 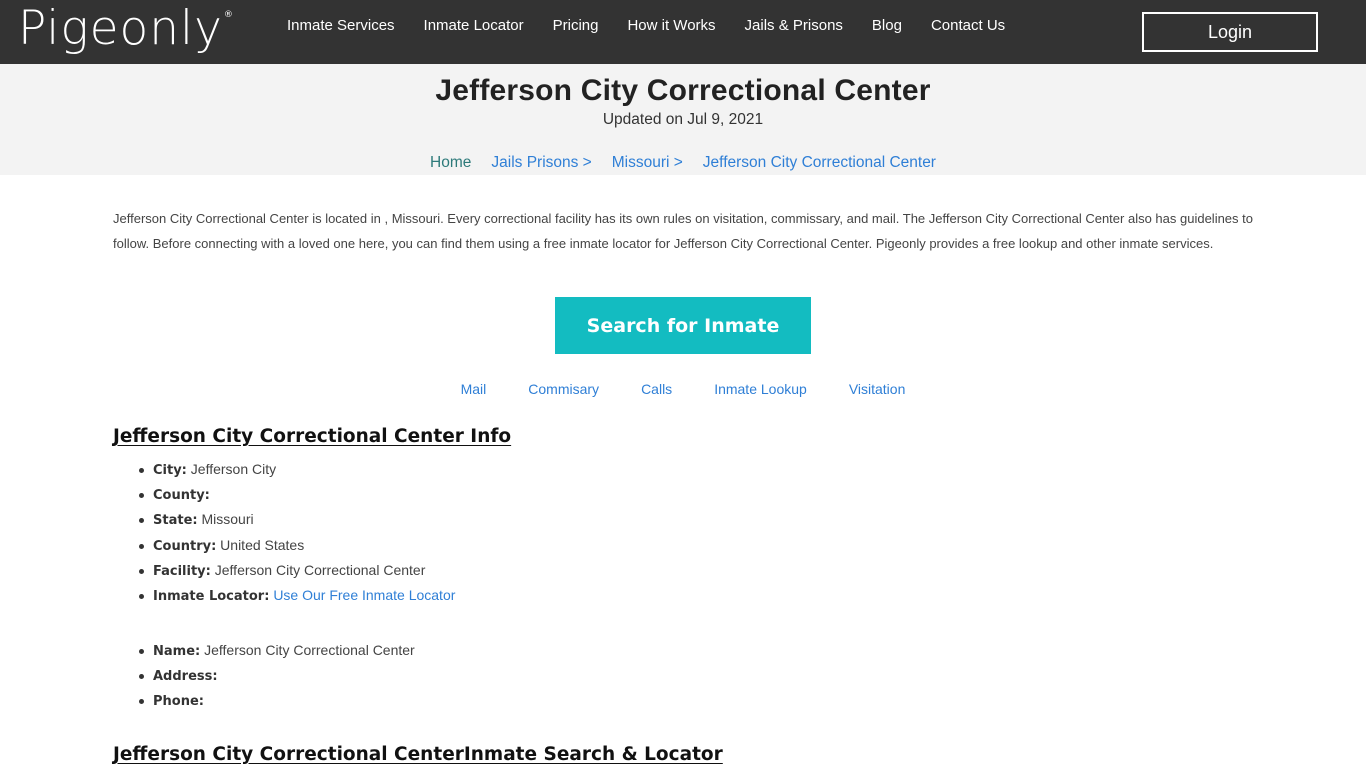 What do you see at coordinates (233, 469) in the screenshot?
I see `fact-value: Jefferson City` at bounding box center [233, 469].